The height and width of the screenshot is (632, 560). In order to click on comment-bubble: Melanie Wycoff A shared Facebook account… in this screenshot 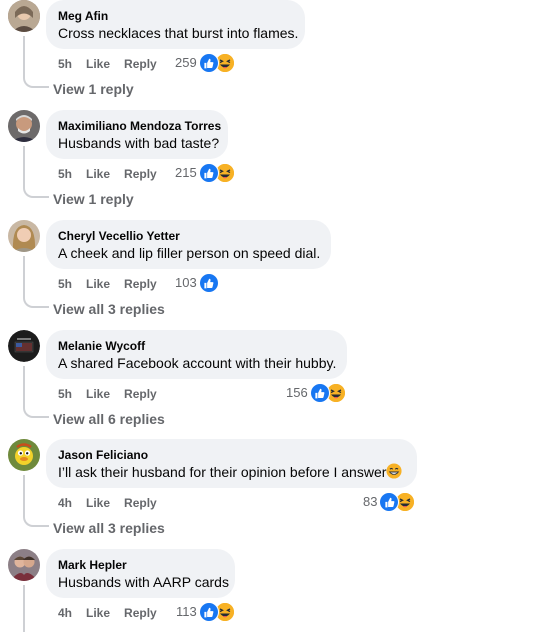, I will do `click(196, 354)`.